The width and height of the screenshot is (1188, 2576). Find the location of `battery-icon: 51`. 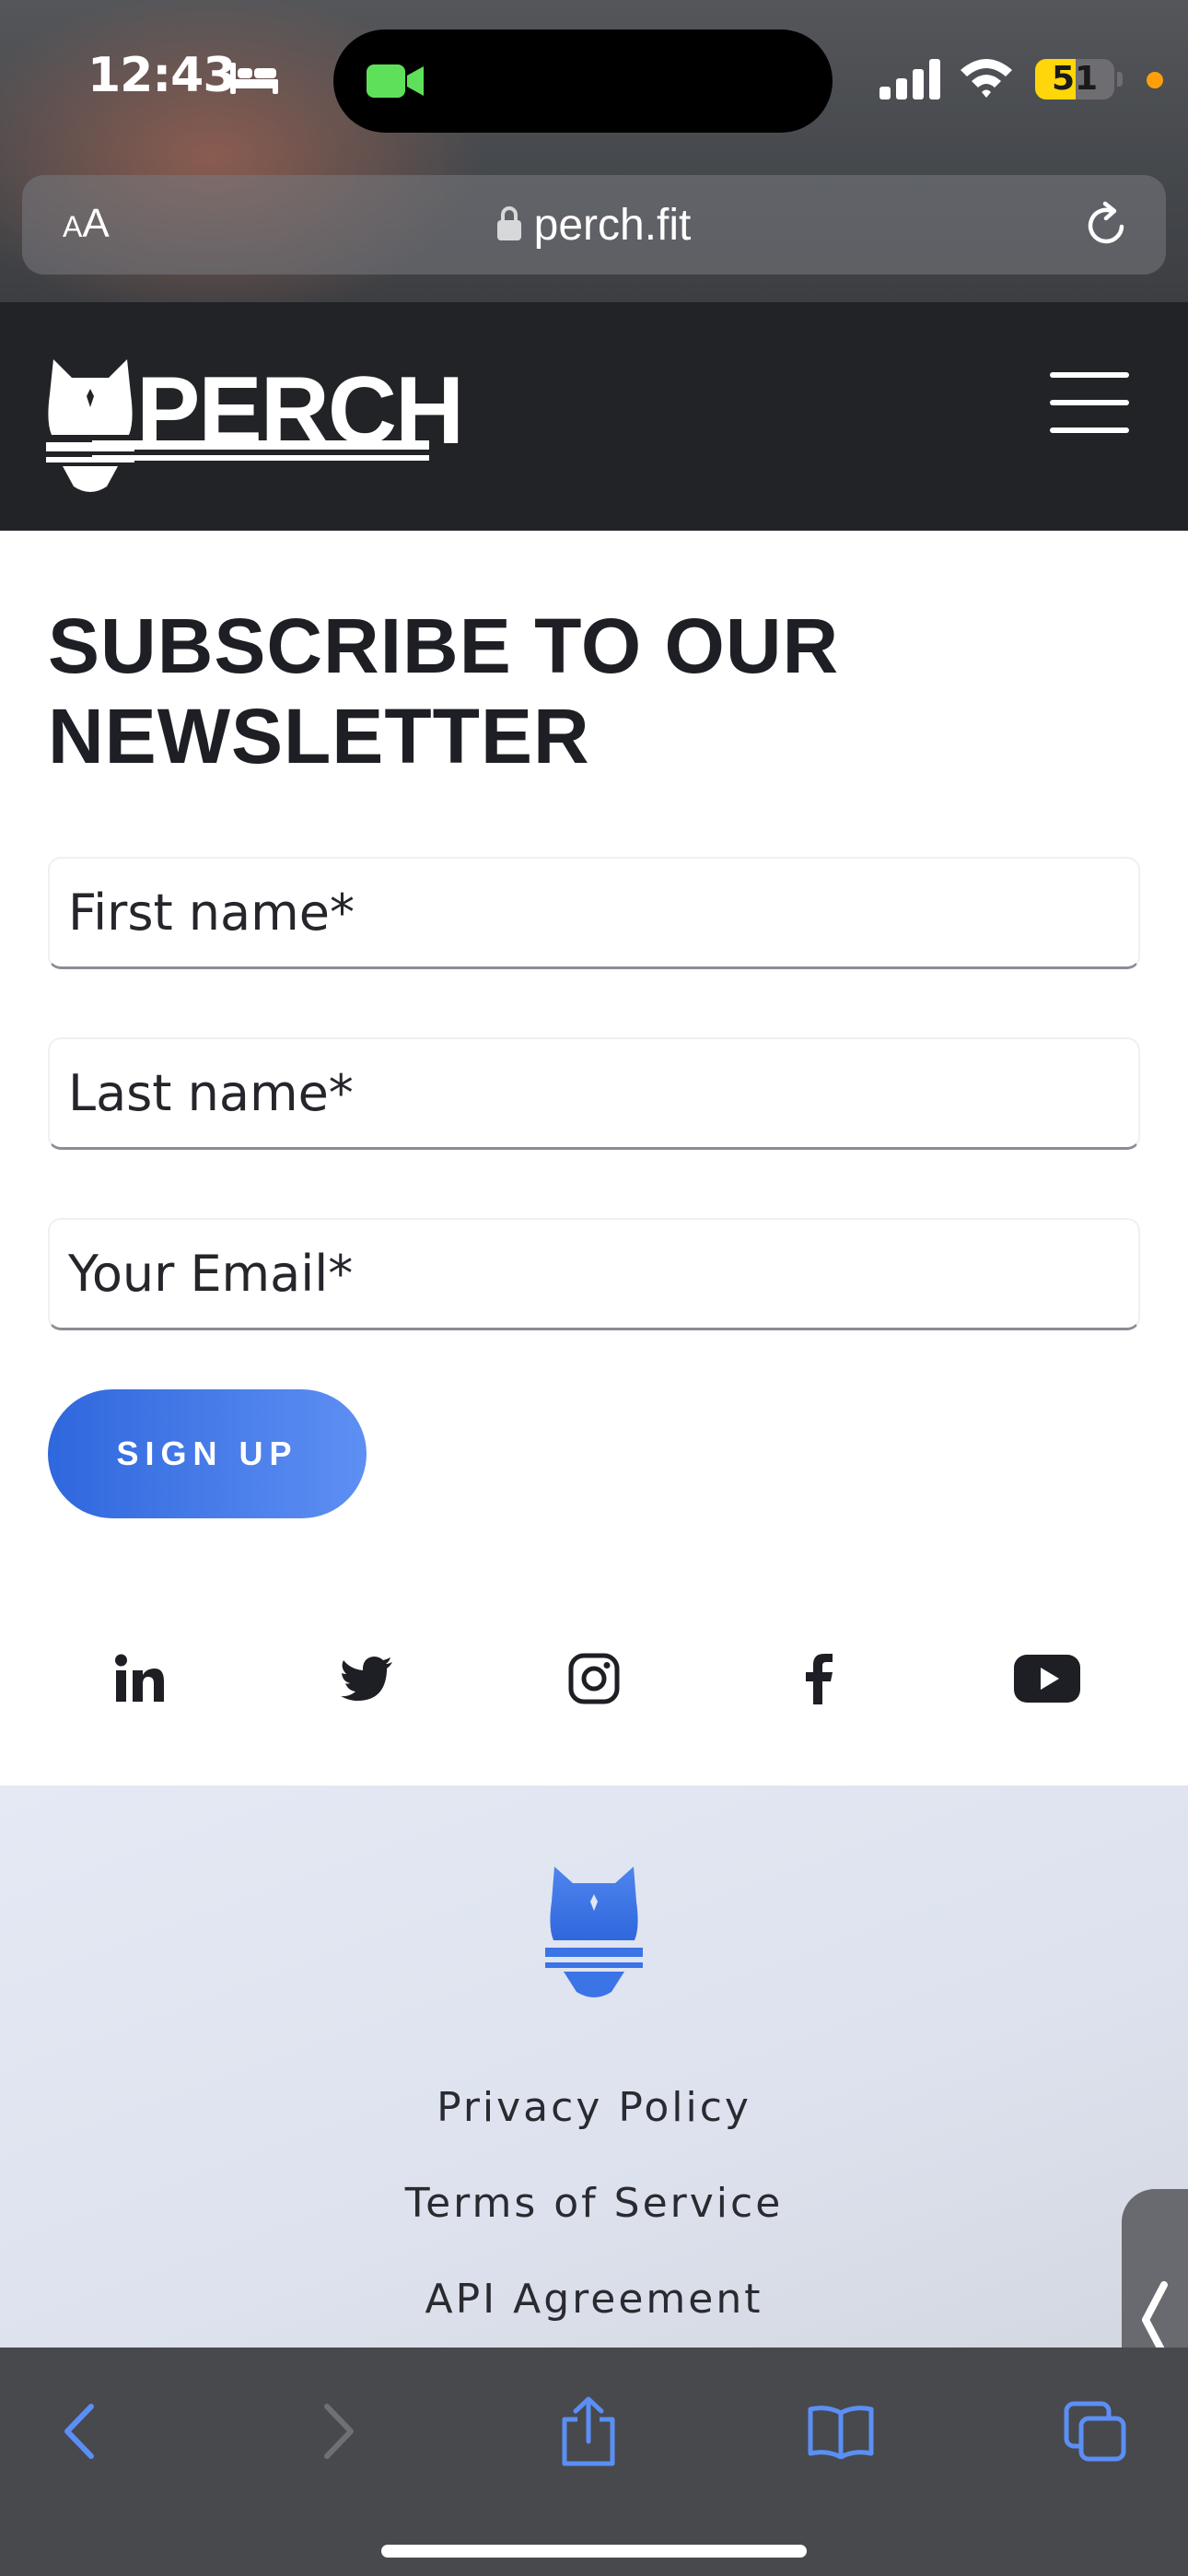

battery-icon: 51 is located at coordinates (1074, 79).